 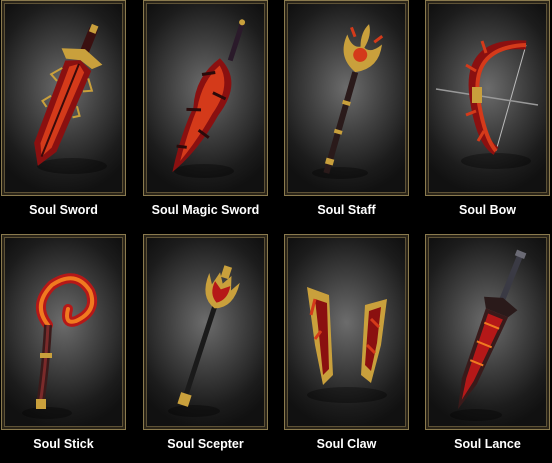 I want to click on weapon-card-soul-magic-sword: Soul Magic Sword, so click(x=205, y=114).